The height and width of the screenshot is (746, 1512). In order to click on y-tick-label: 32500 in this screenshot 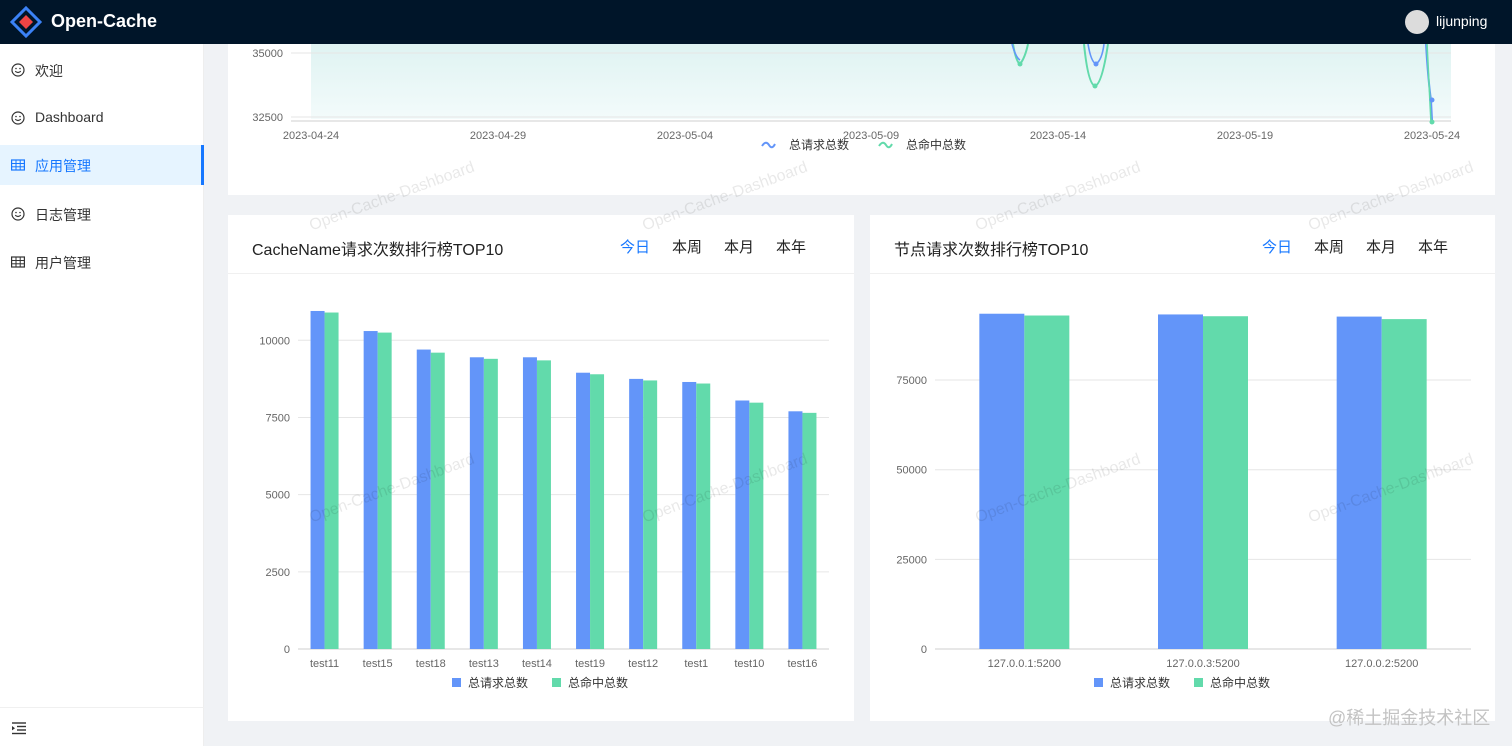, I will do `click(267, 118)`.